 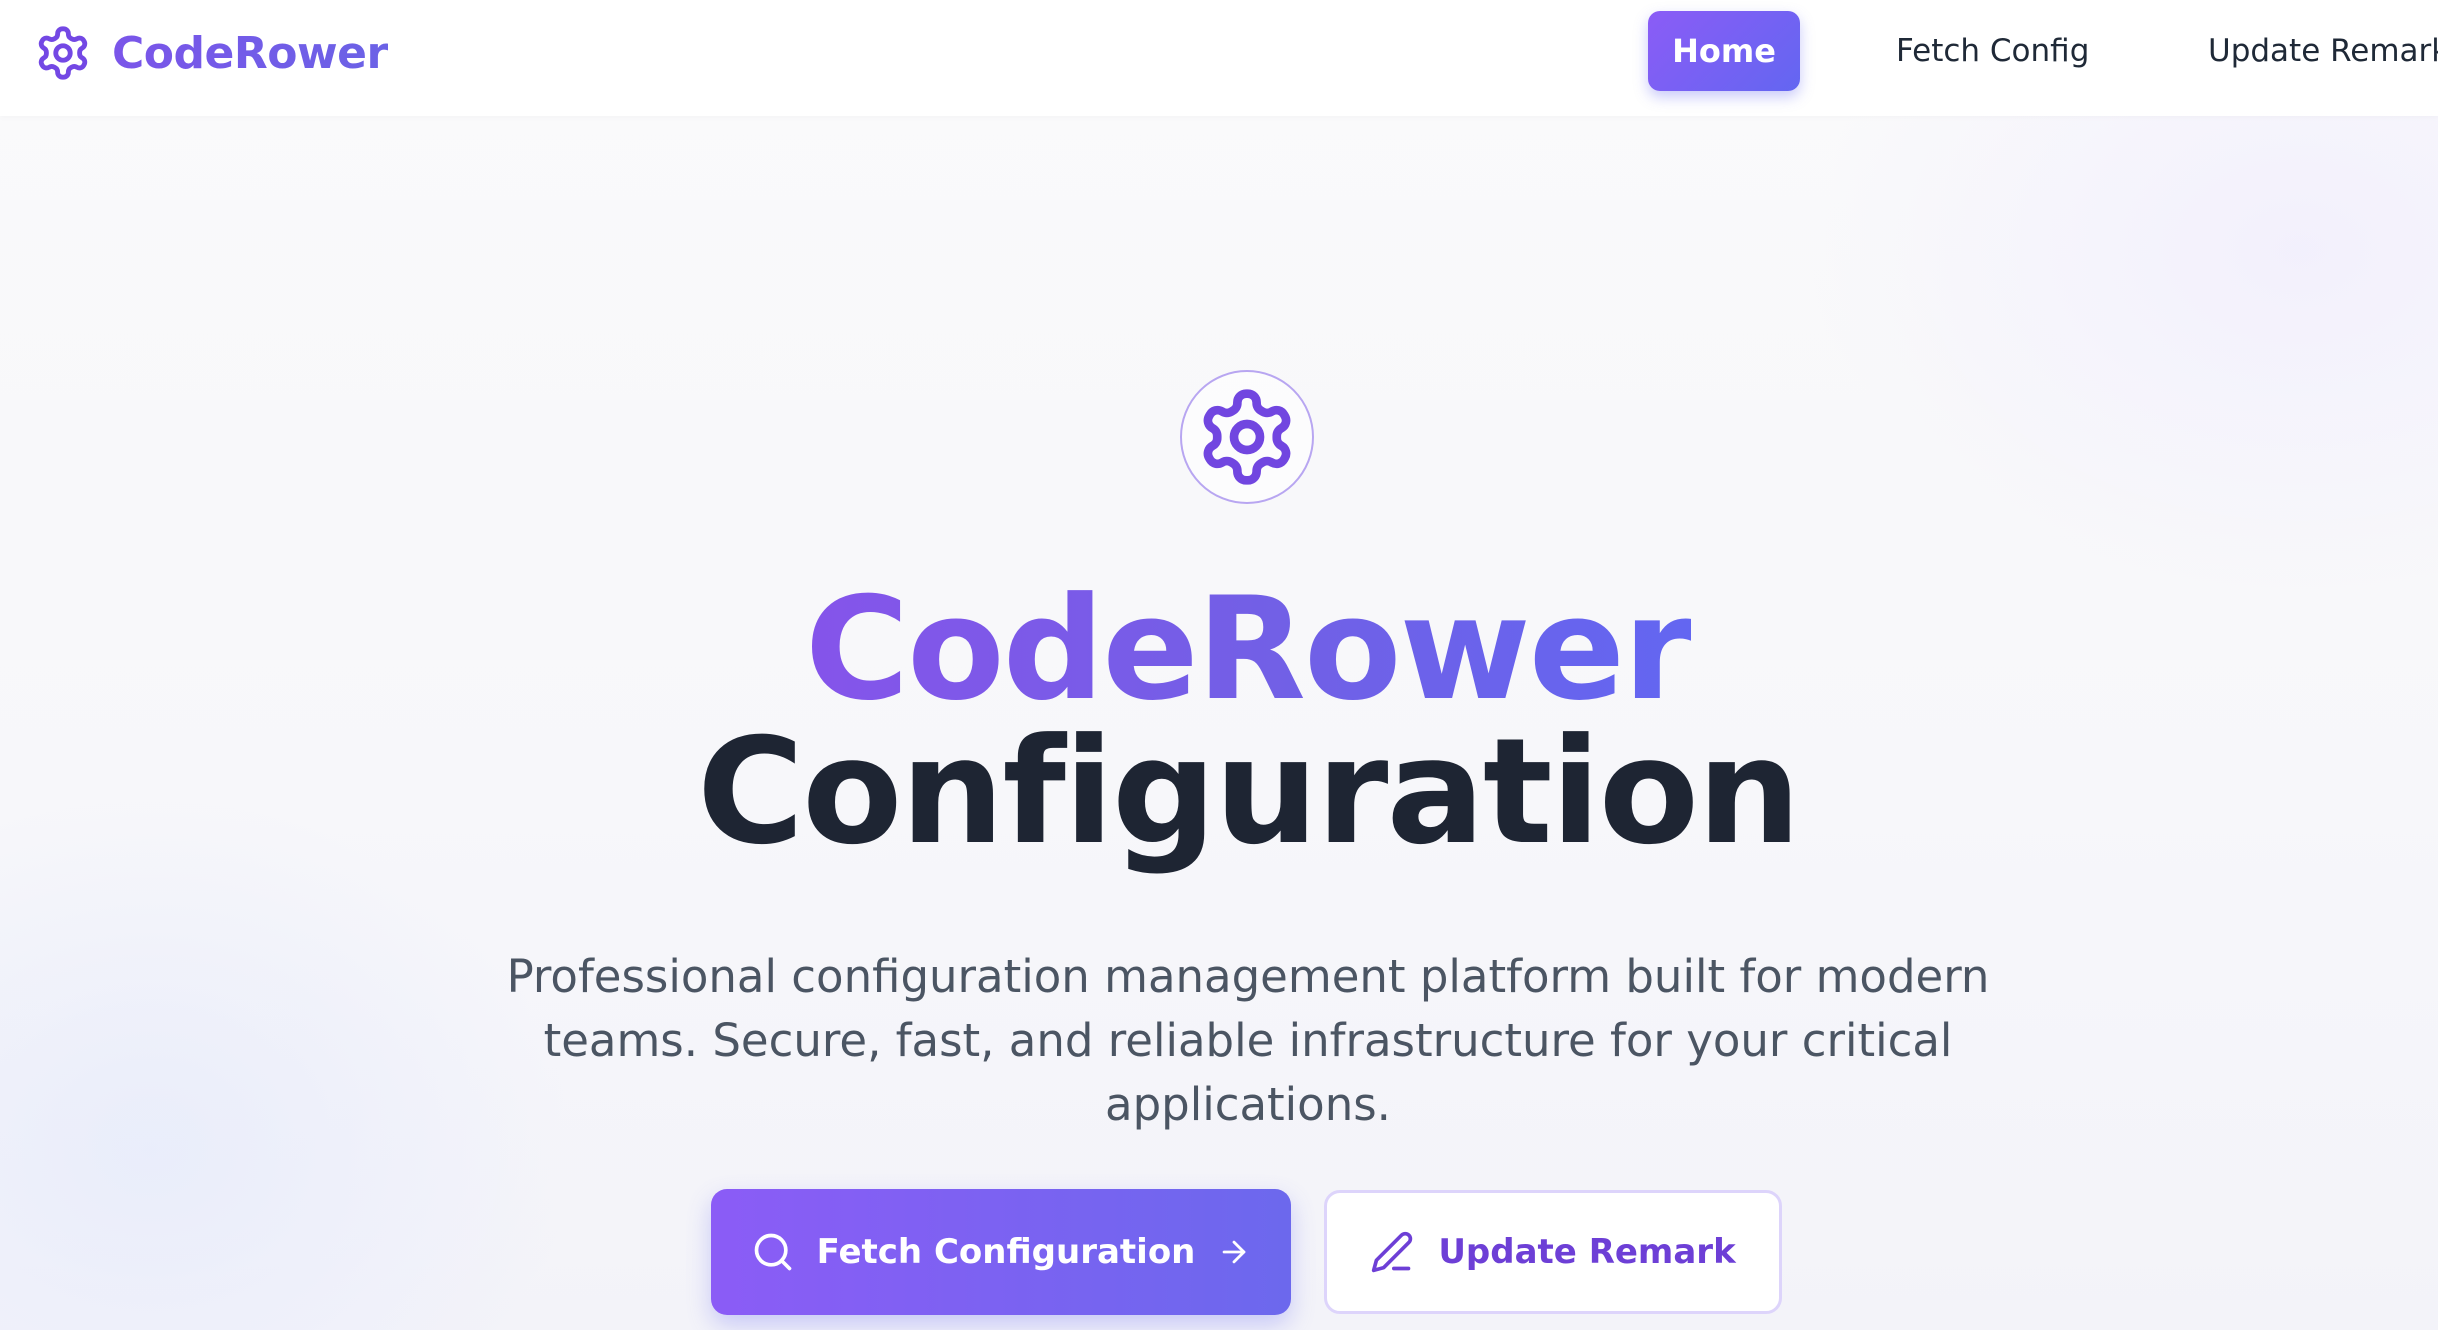 What do you see at coordinates (1992, 51) in the screenshot?
I see `nav-fetch-config-link: Fetch Config` at bounding box center [1992, 51].